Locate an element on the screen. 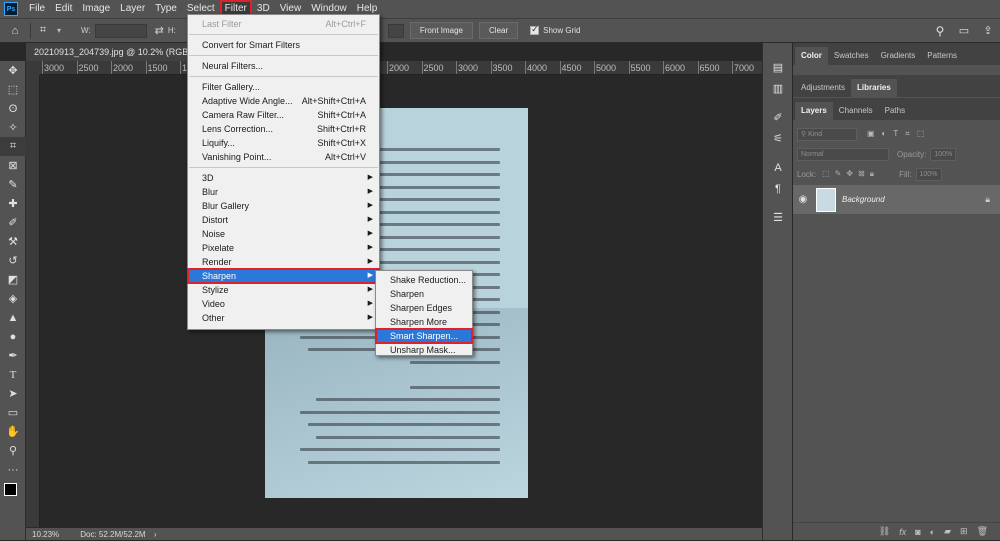 The height and width of the screenshot is (541, 1000). foreground-color is located at coordinates (10, 489).